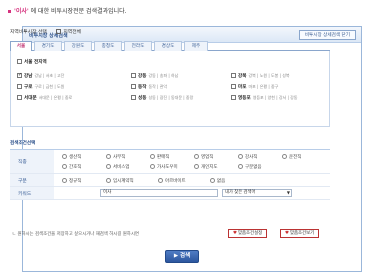 The height and width of the screenshot is (276, 373). I want to click on region-item: 강북 강북 | 노원 | 도봉 | 성북, so click(260, 76).